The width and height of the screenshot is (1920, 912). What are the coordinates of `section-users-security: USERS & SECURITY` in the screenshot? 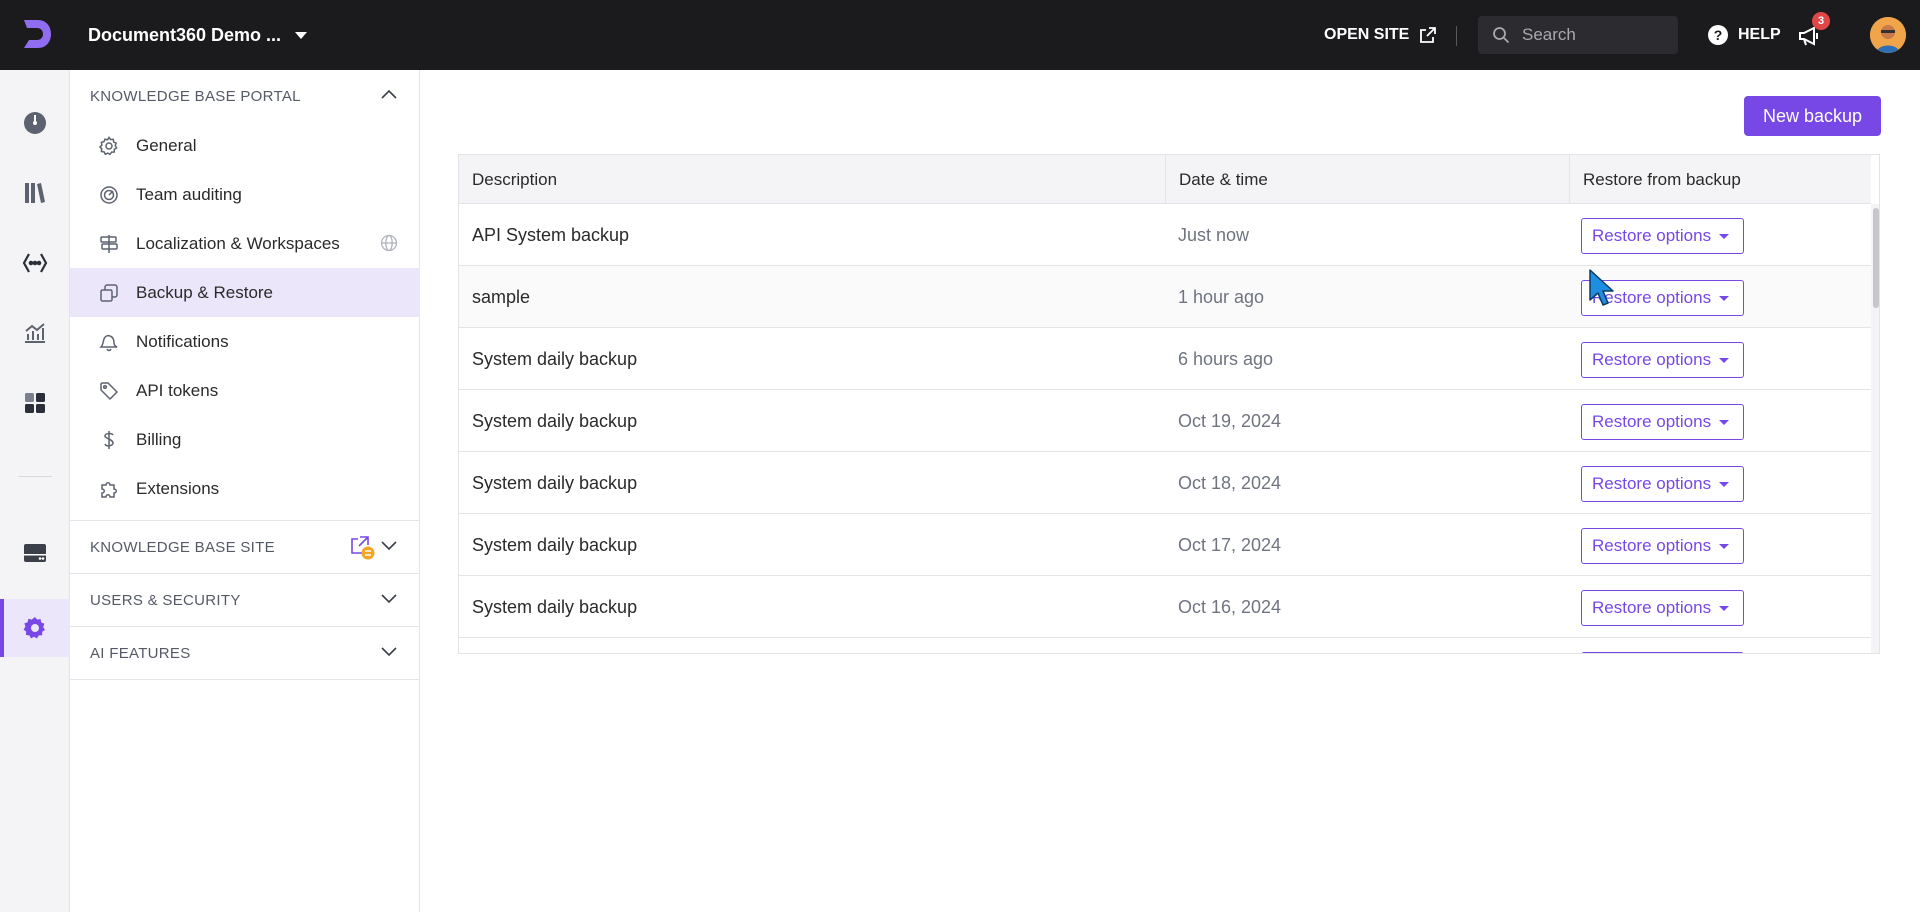 It's located at (245, 600).